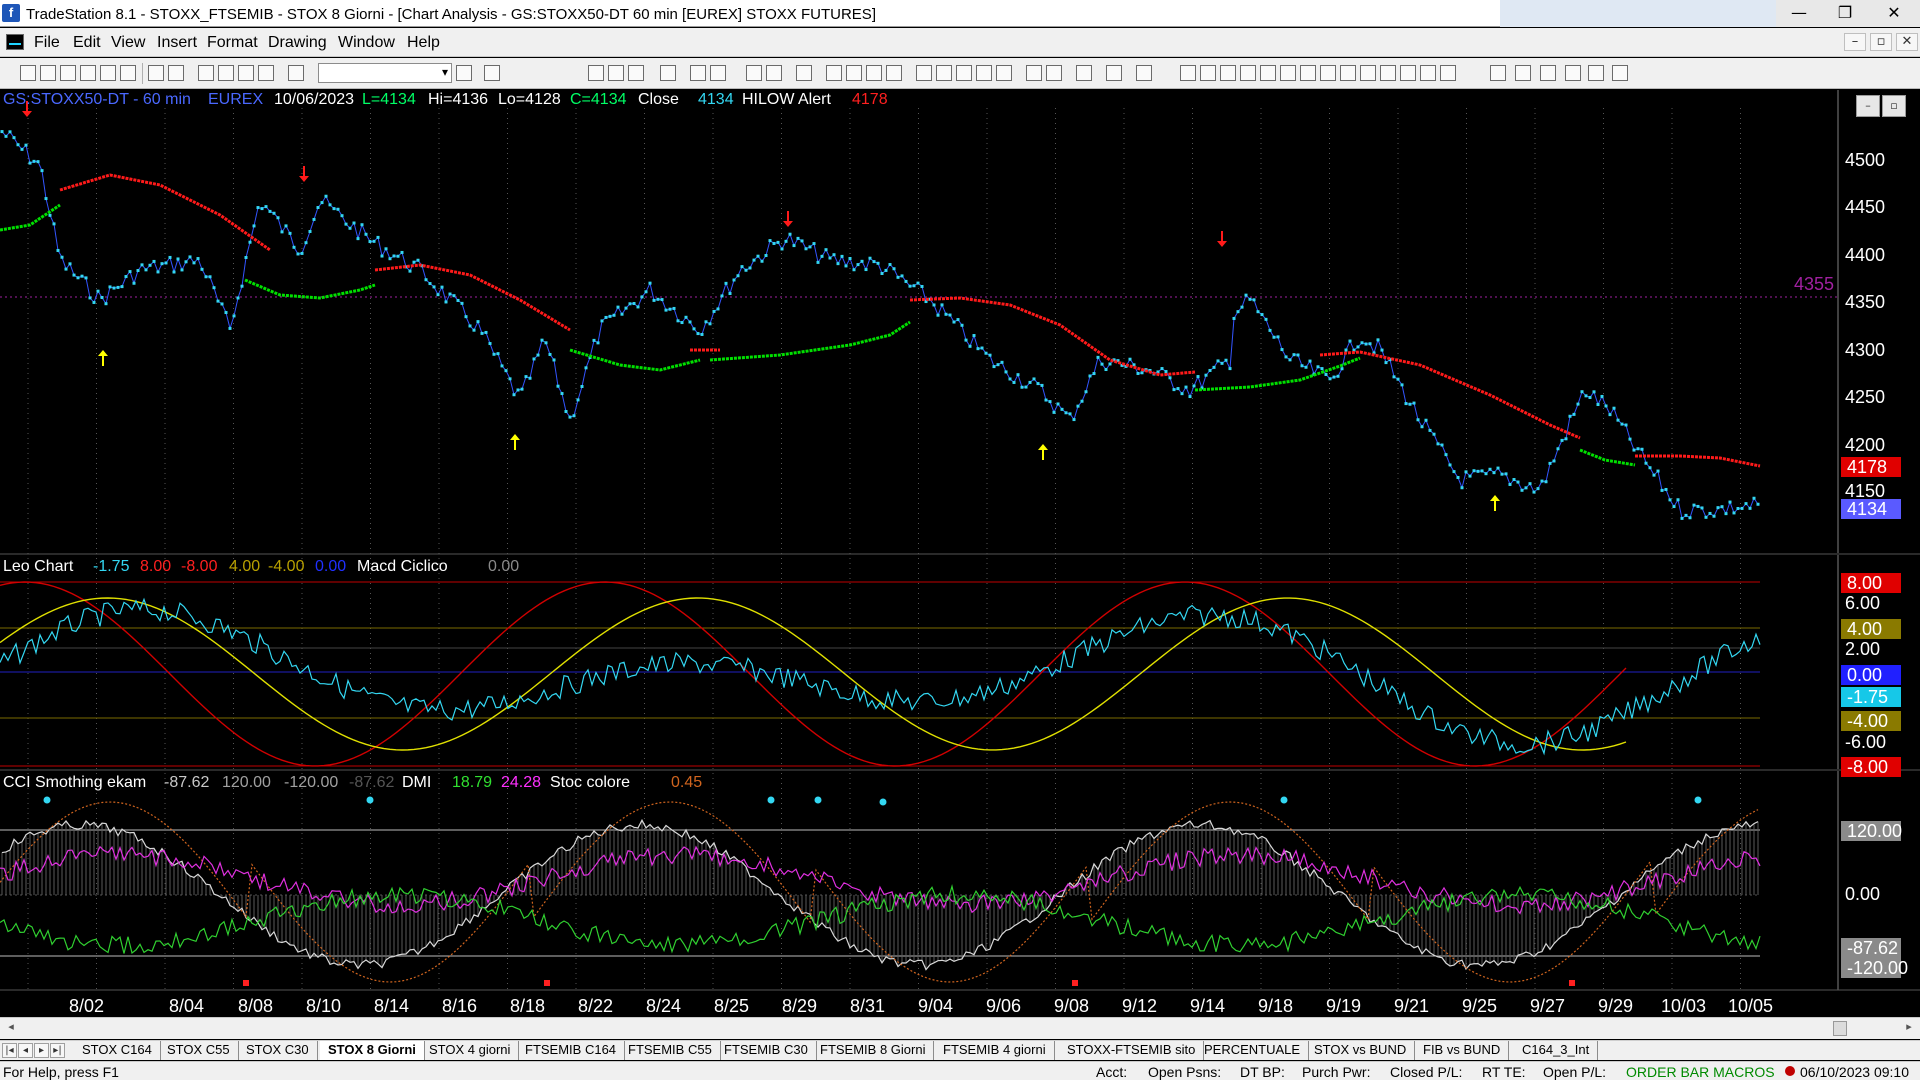 The width and height of the screenshot is (1920, 1080). Describe the element at coordinates (385, 73) in the screenshot. I see `symbol-dropdown` at that location.